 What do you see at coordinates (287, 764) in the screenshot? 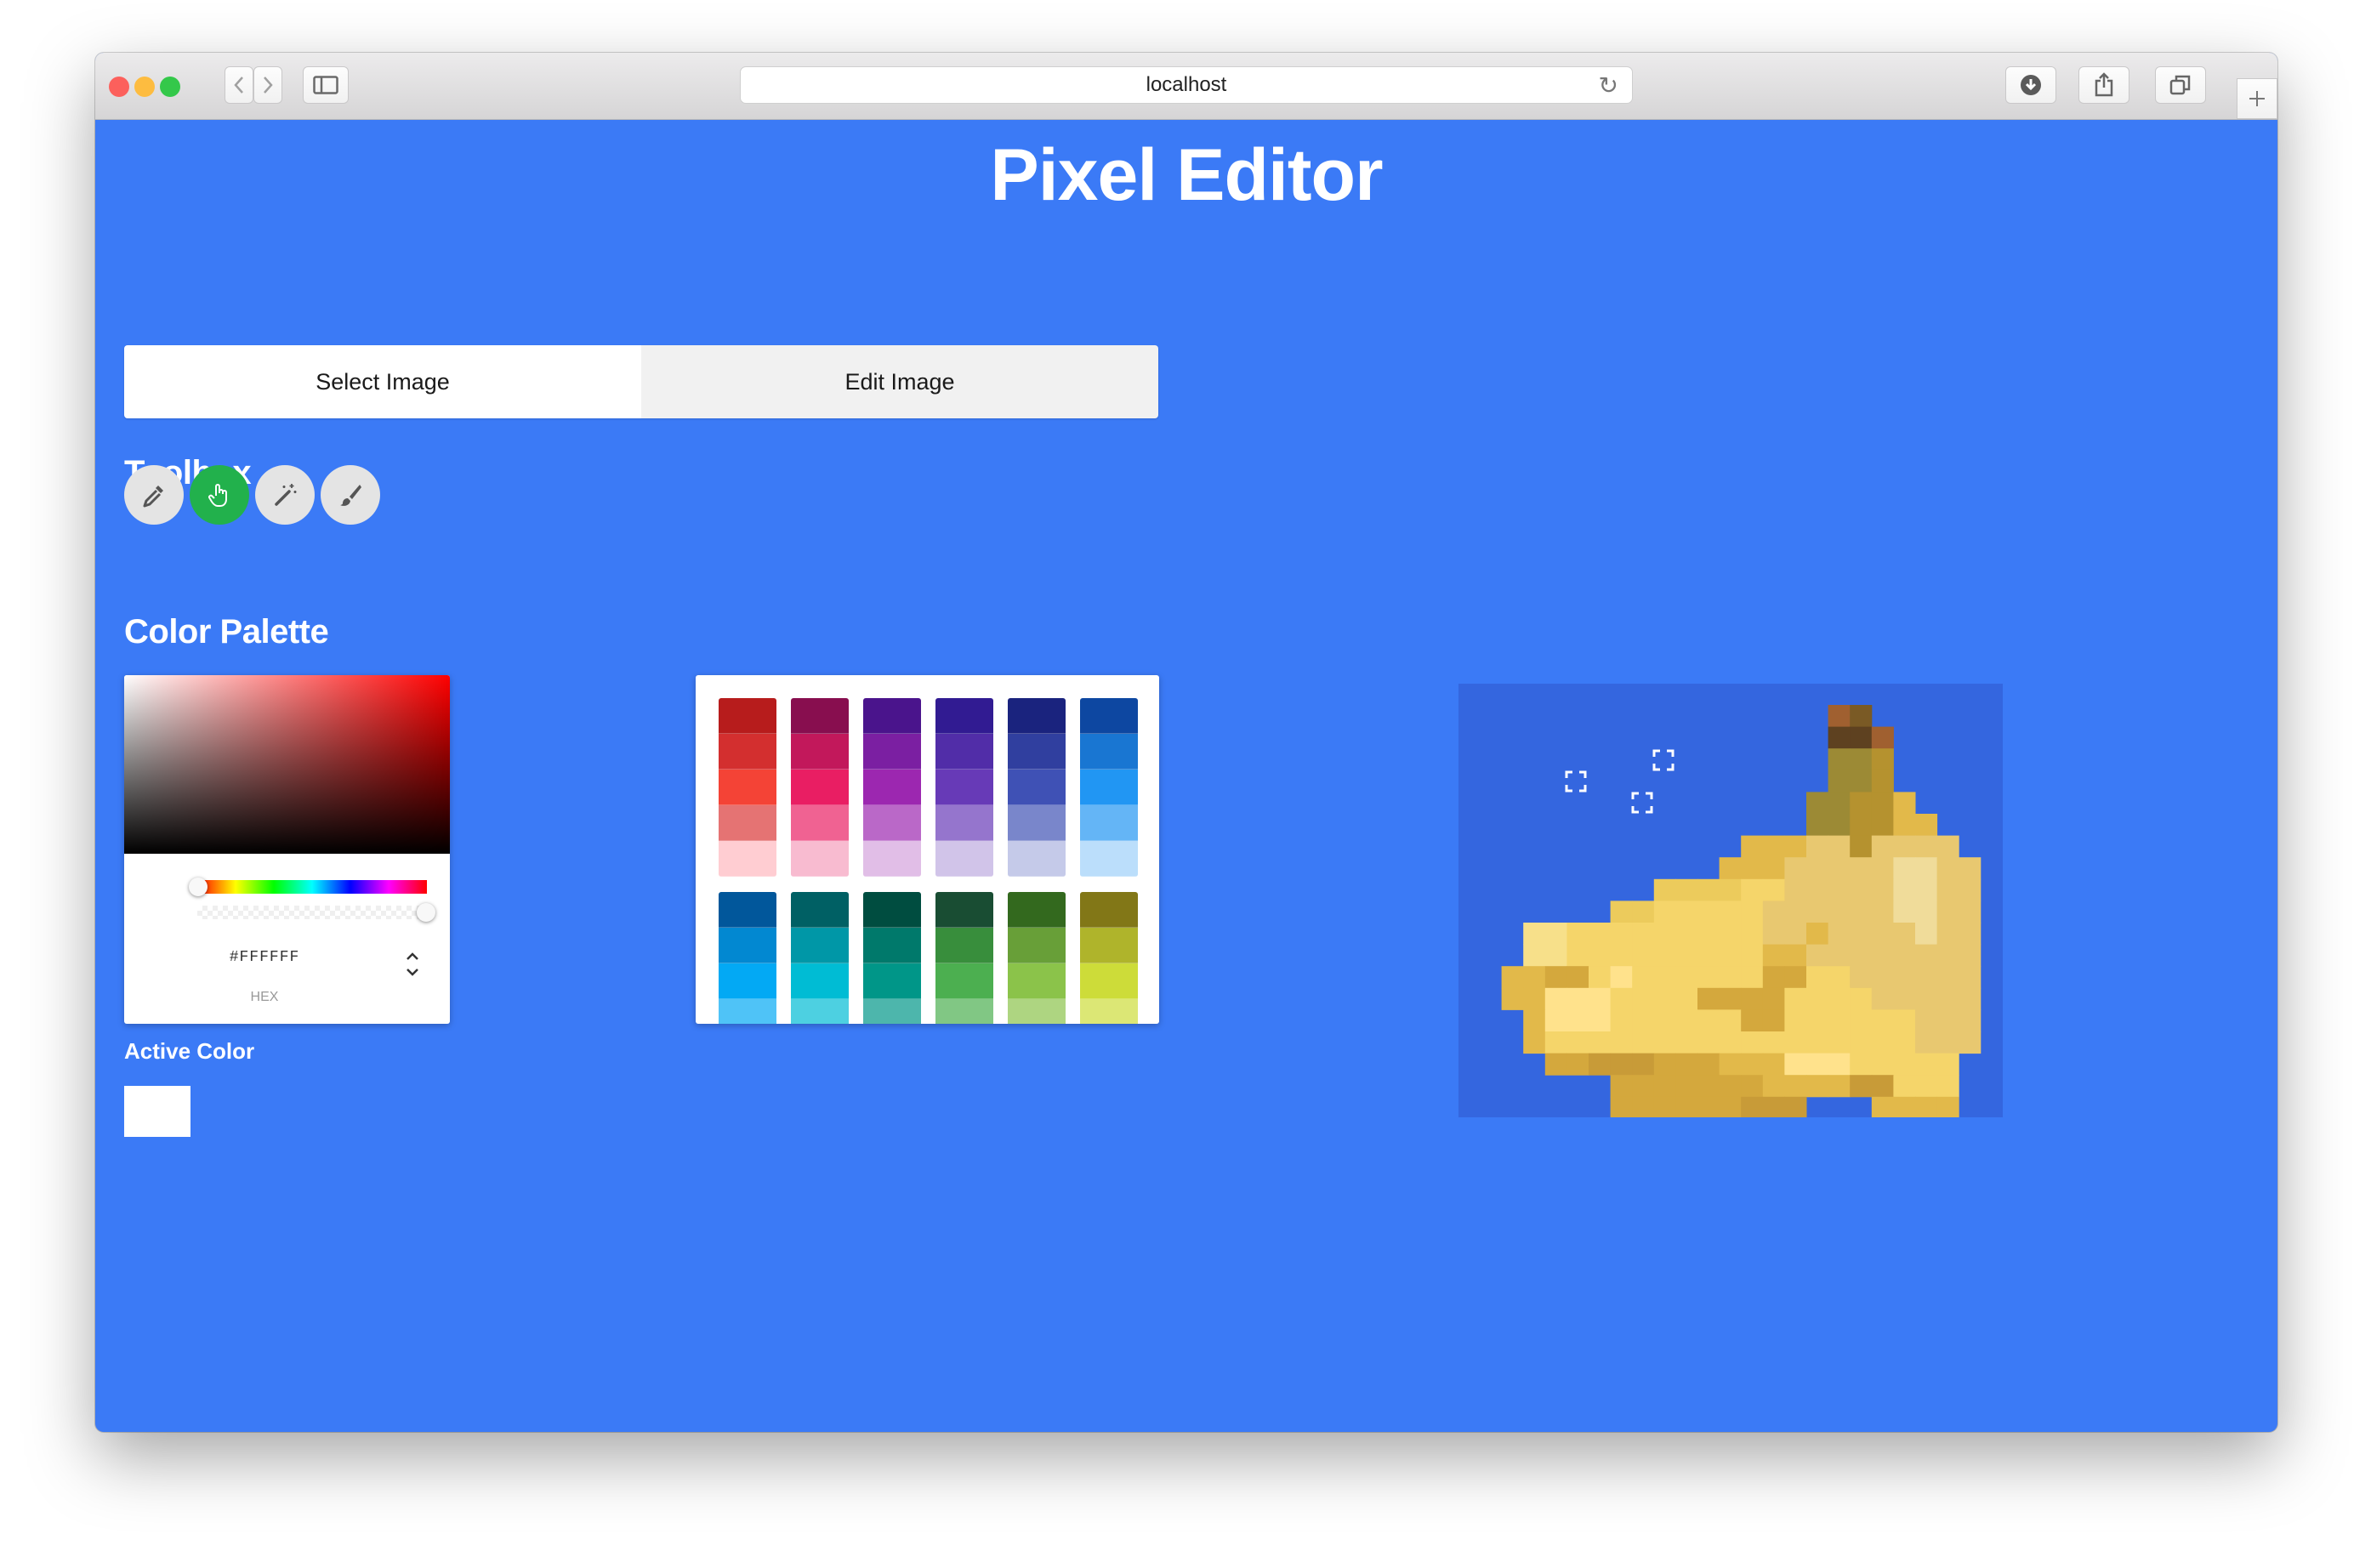
I see `saturation-field` at bounding box center [287, 764].